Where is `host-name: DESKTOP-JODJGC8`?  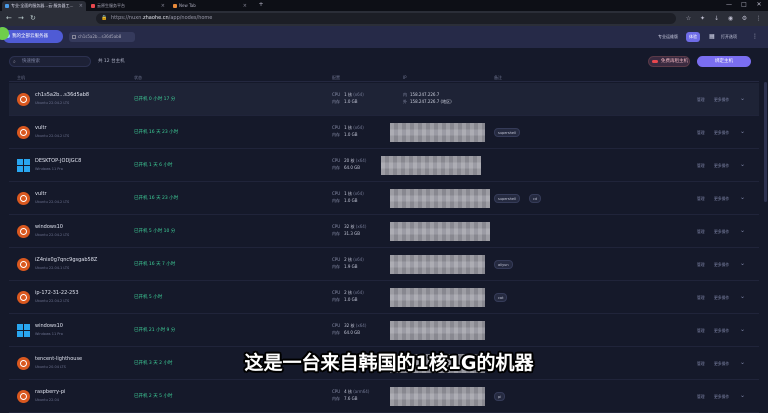 host-name: DESKTOP-JODJGC8 is located at coordinates (58, 161).